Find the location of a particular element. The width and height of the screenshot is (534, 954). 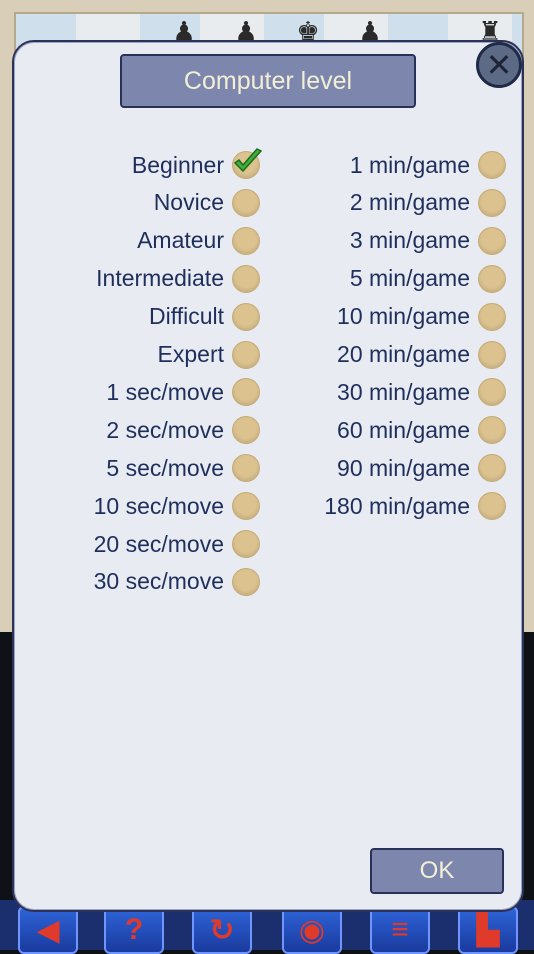

level-option: 180 min/game is located at coordinates (396, 506).